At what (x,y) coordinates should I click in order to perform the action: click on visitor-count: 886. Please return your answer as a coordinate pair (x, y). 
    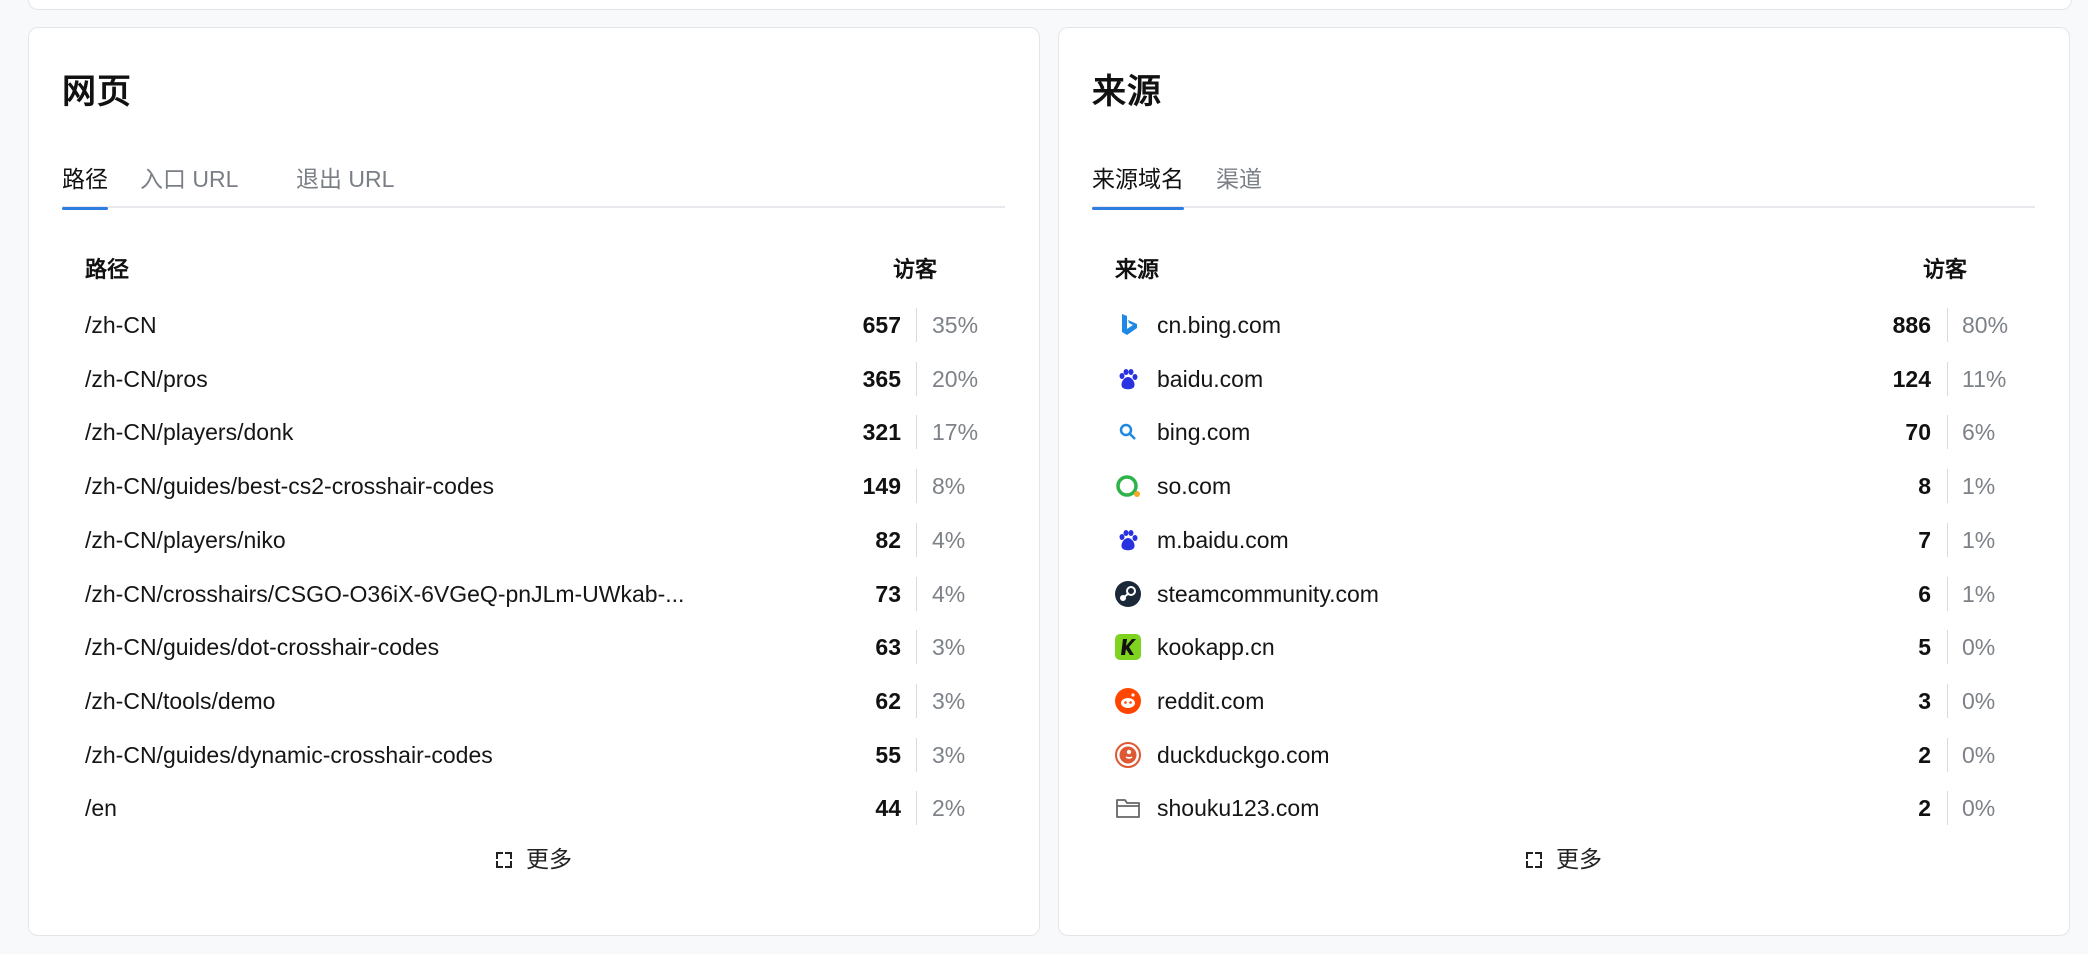
    Looking at the image, I should click on (1911, 325).